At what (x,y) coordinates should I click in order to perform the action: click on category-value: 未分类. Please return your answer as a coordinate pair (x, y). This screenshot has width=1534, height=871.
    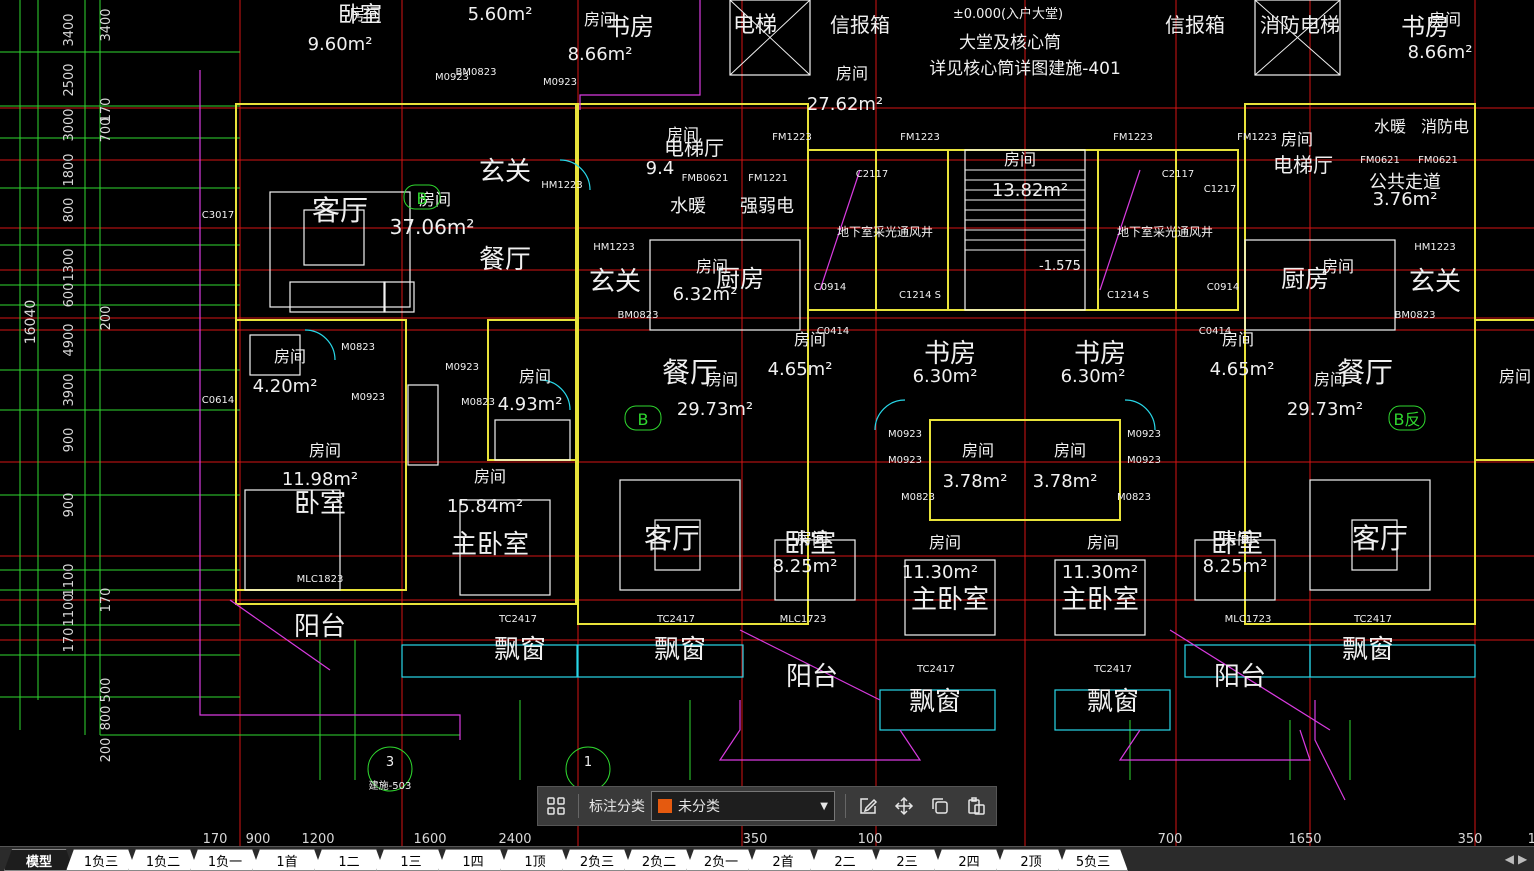
    Looking at the image, I should click on (699, 807).